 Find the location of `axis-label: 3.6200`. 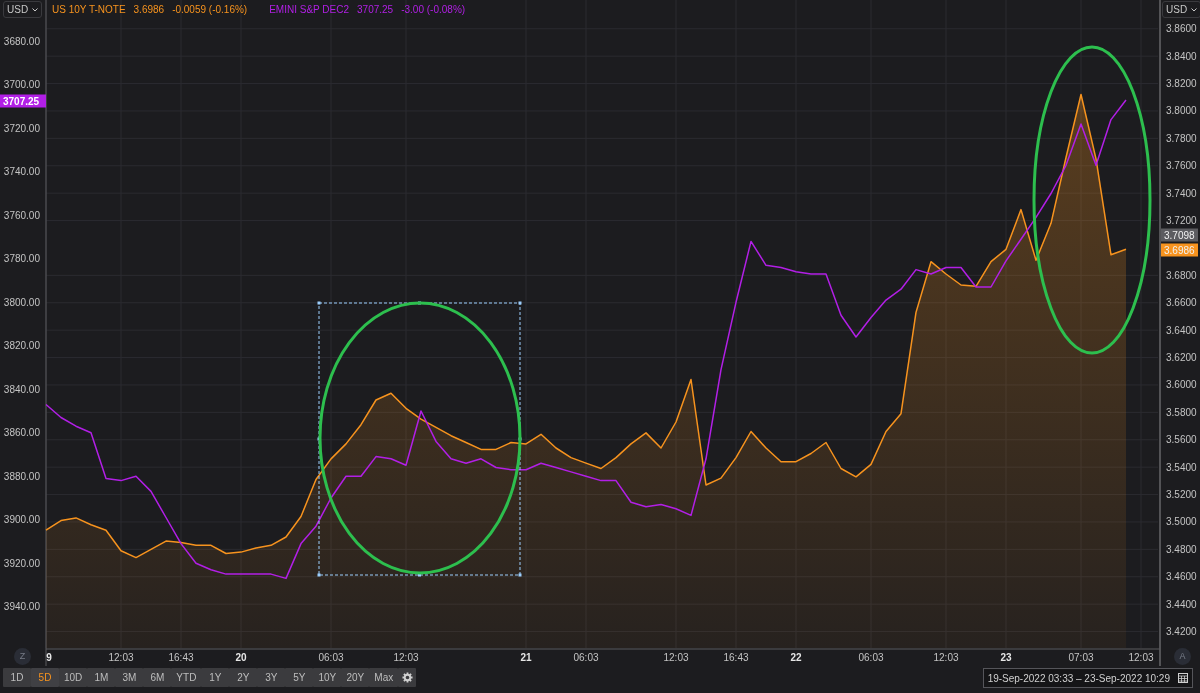

axis-label: 3.6200 is located at coordinates (1181, 358).